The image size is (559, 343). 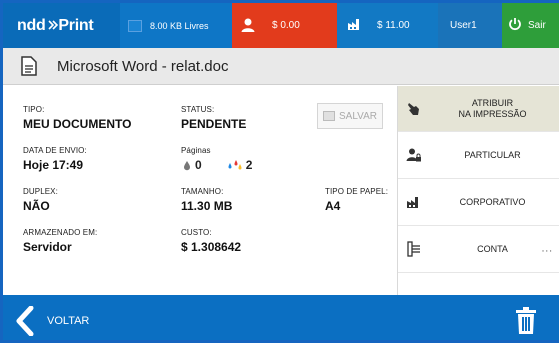 I want to click on pages-color-count: 2, so click(x=249, y=165).